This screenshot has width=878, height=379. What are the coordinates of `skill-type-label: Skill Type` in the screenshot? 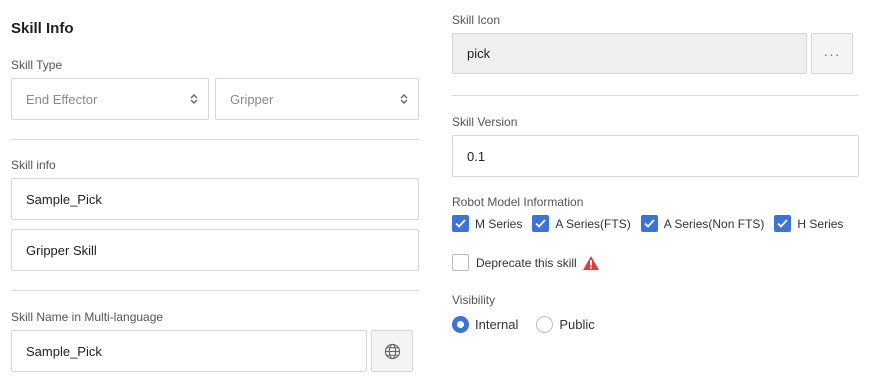 It's located at (37, 65).